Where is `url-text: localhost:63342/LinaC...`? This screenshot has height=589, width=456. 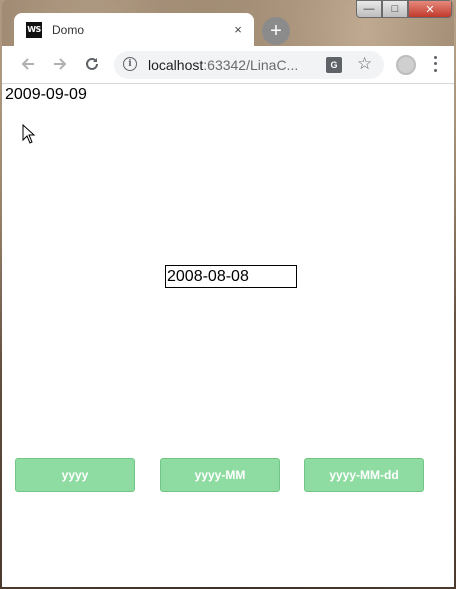
url-text: localhost:63342/LinaC... is located at coordinates (233, 65).